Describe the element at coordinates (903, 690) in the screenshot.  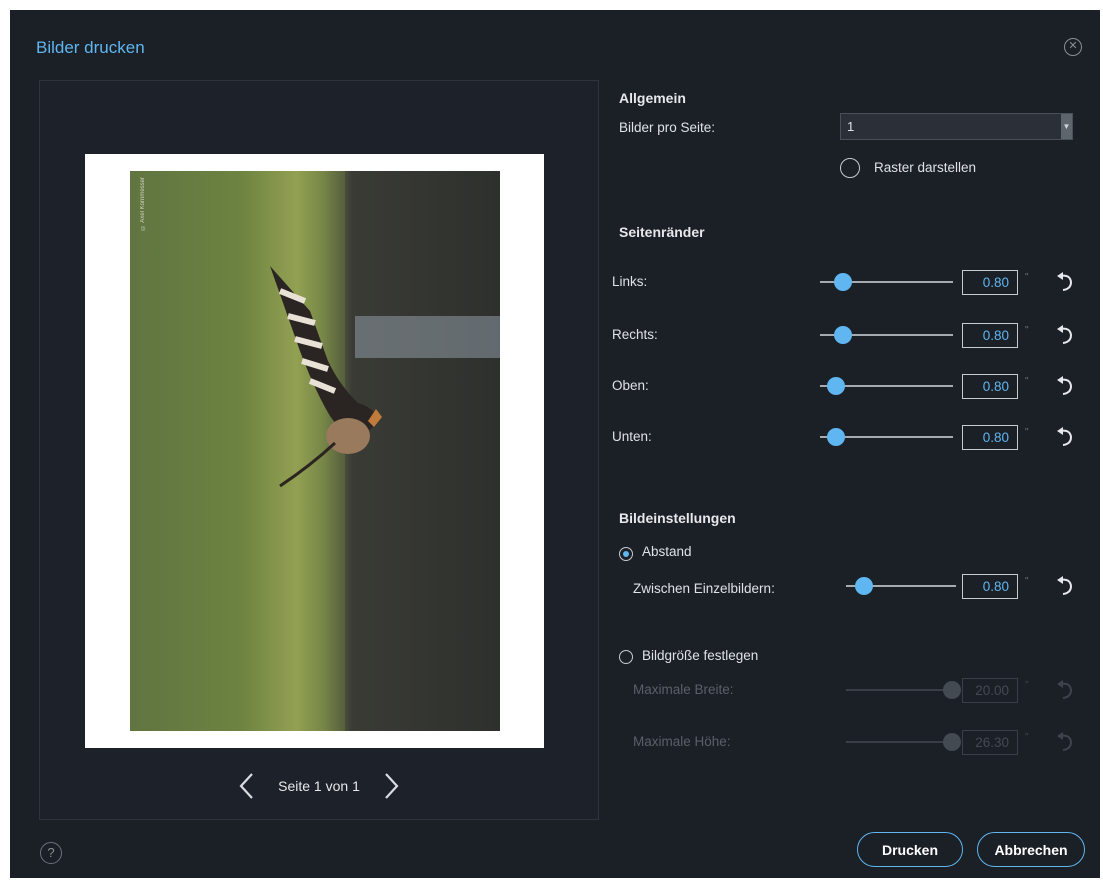
I see `max-width-slider` at that location.